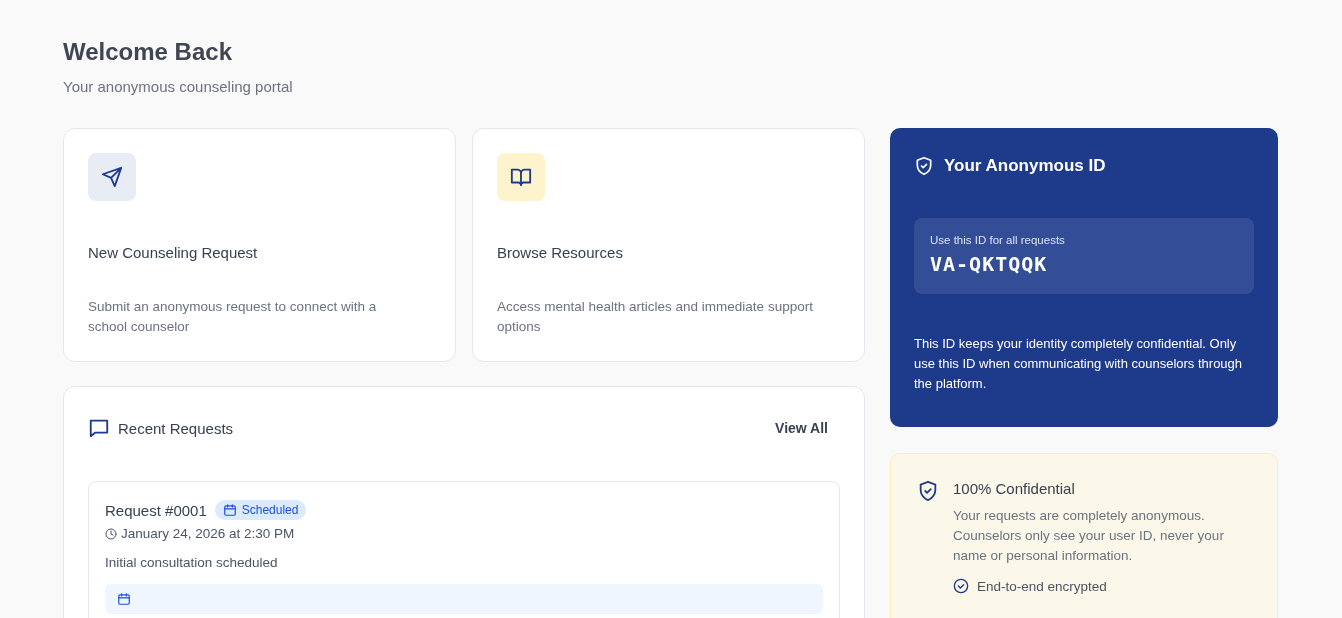  Describe the element at coordinates (961, 586) in the screenshot. I see `check-circle-icon` at that location.